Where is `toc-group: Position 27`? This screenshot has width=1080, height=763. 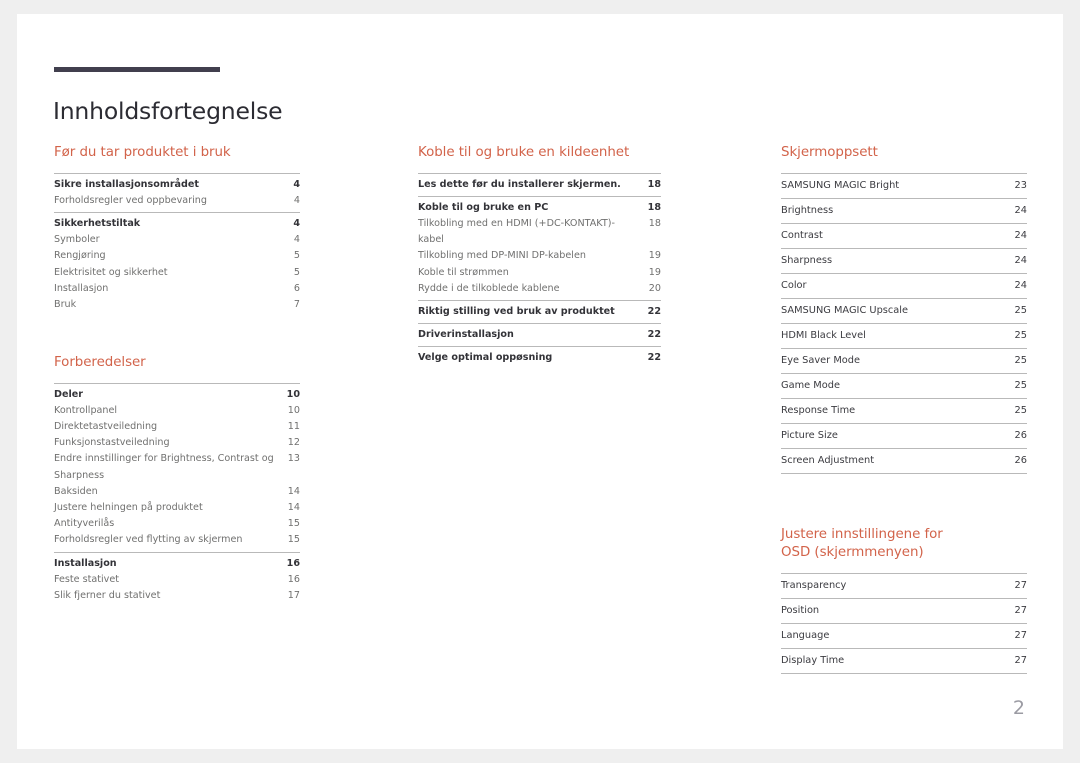
toc-group: Position 27 is located at coordinates (904, 610).